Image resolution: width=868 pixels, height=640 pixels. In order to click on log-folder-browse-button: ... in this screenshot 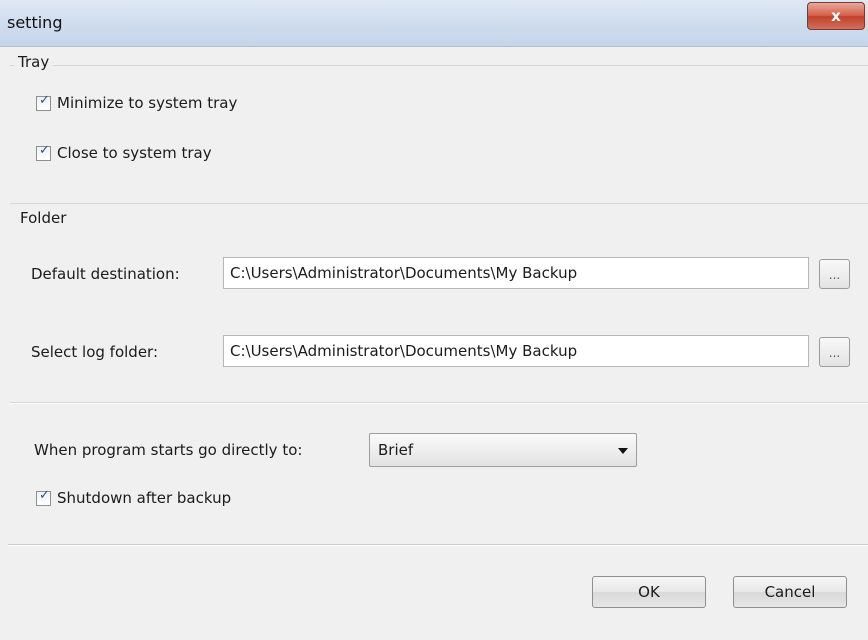, I will do `click(834, 352)`.